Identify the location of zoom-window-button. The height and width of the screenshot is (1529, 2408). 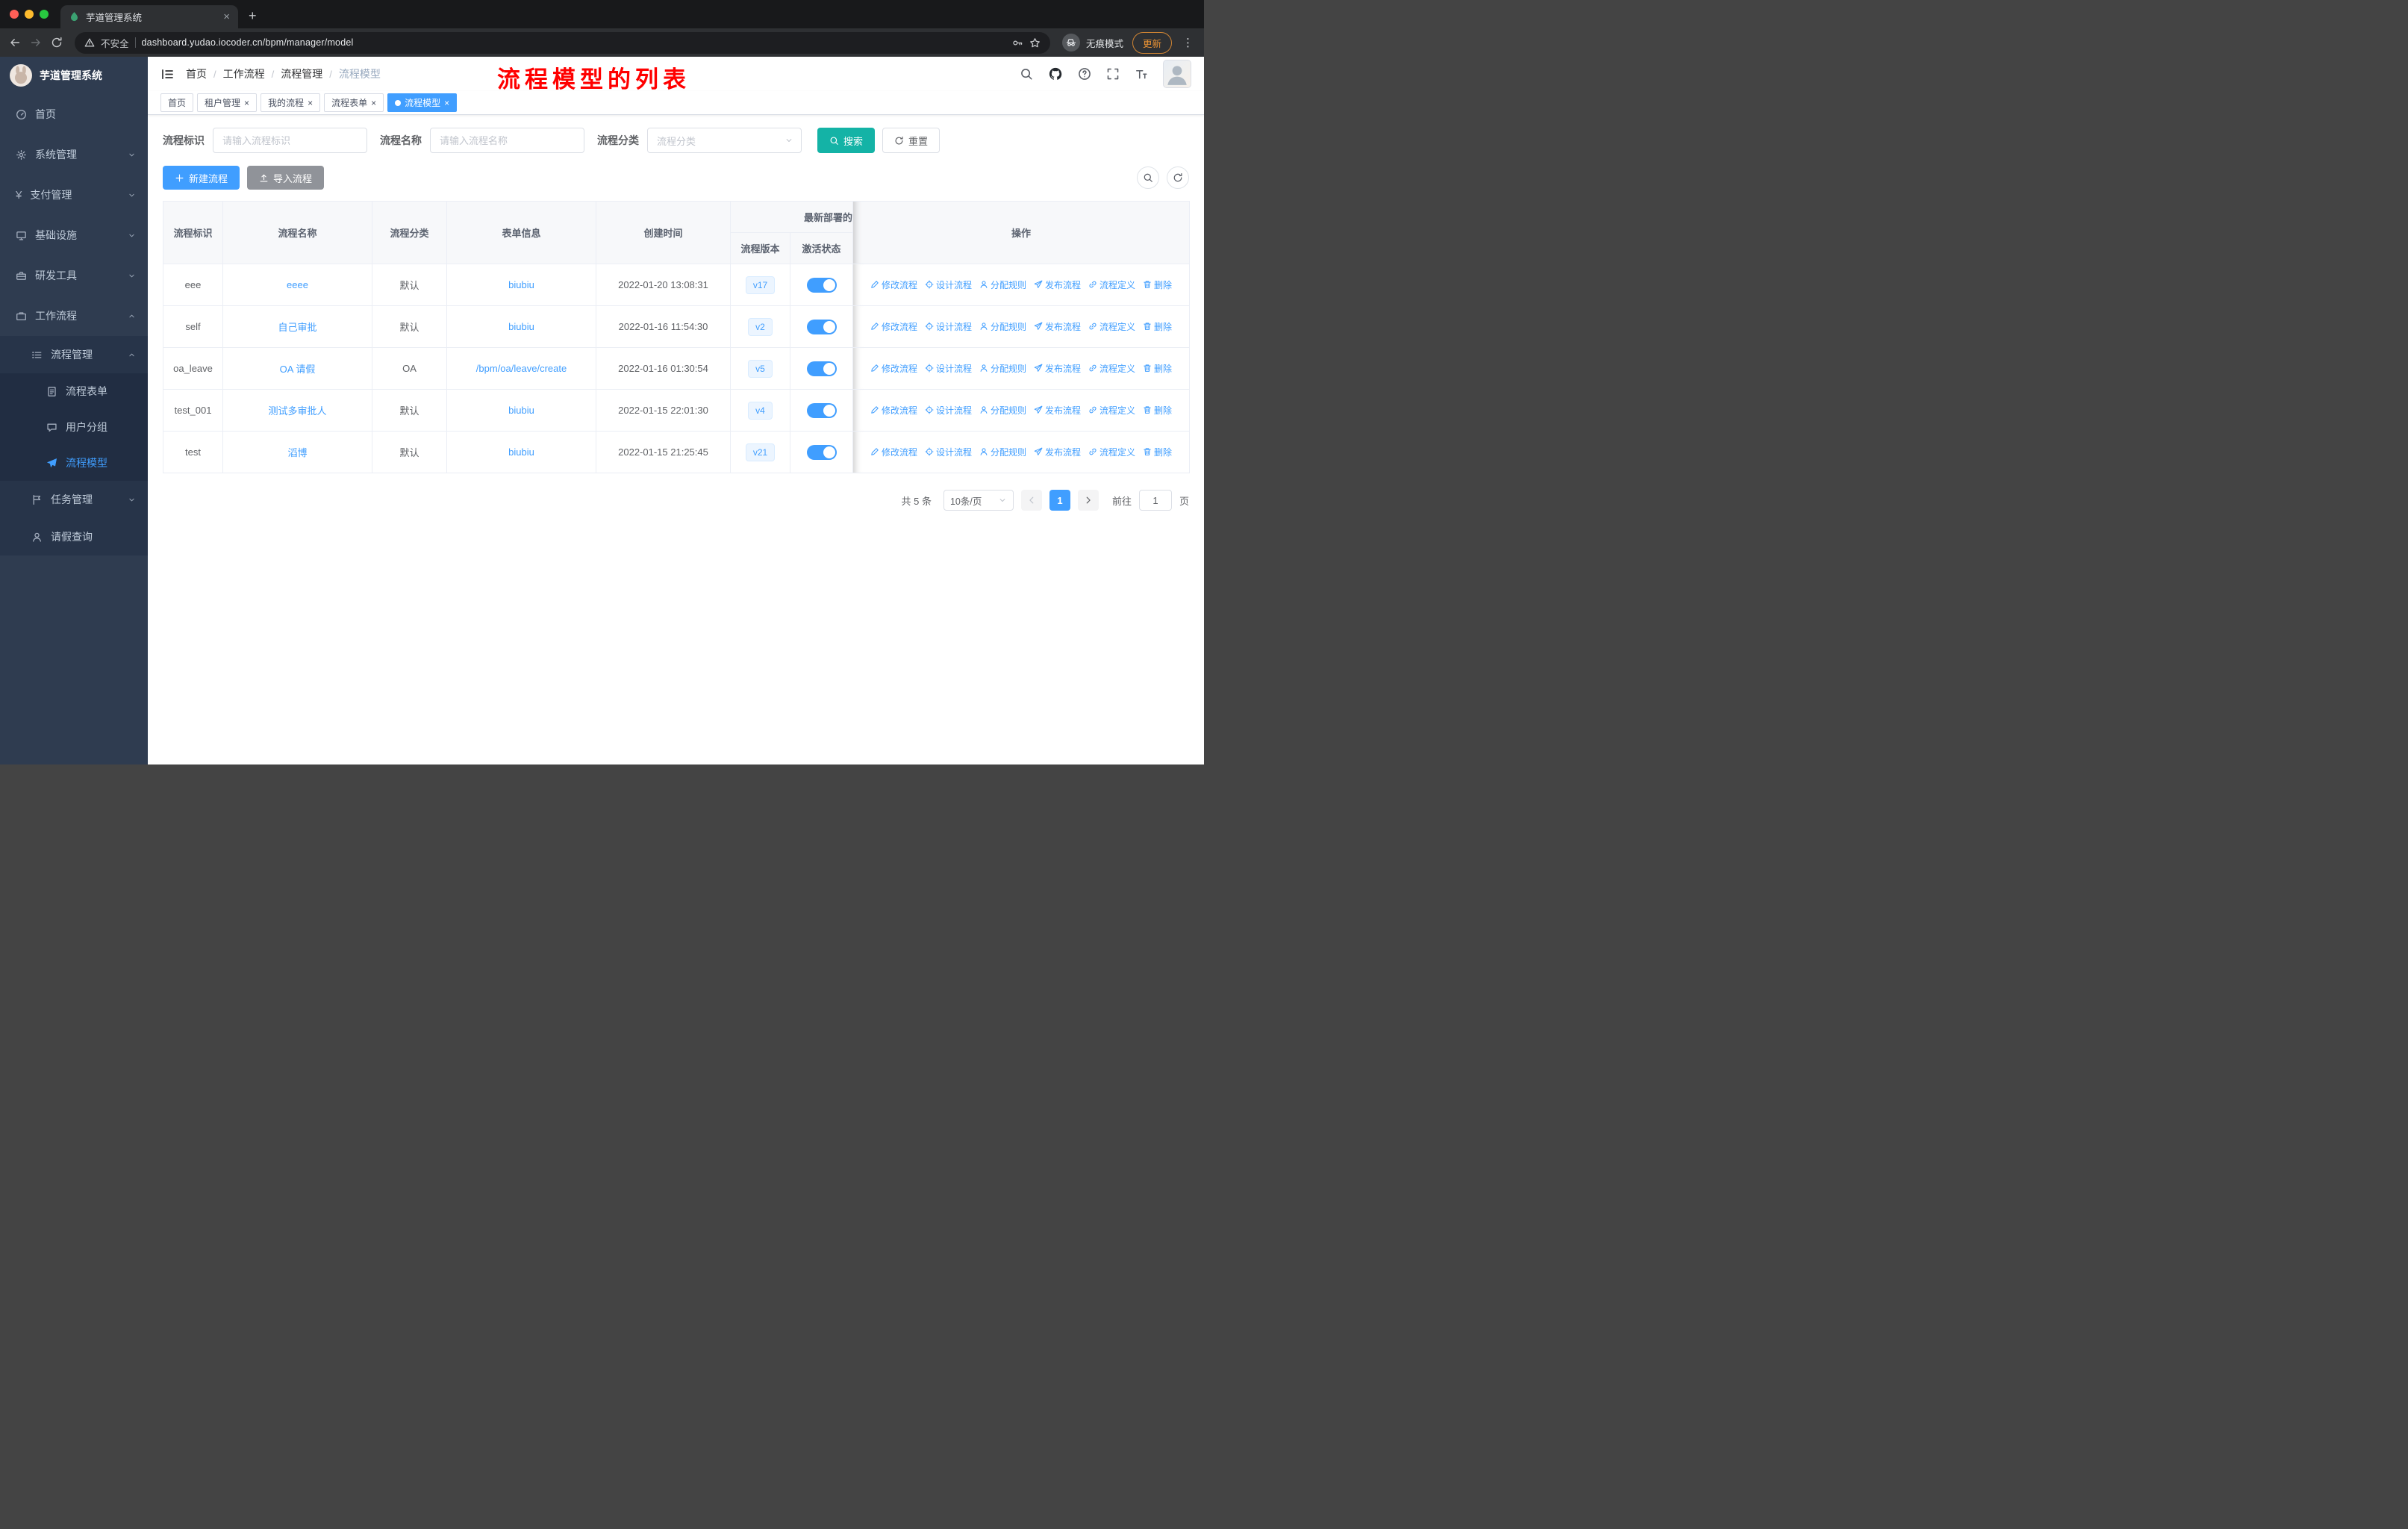
(44, 15).